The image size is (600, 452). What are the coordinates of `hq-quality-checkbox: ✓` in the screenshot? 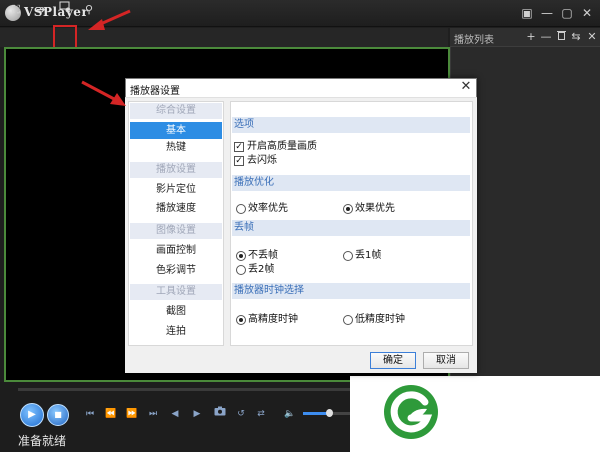 It's located at (239, 147).